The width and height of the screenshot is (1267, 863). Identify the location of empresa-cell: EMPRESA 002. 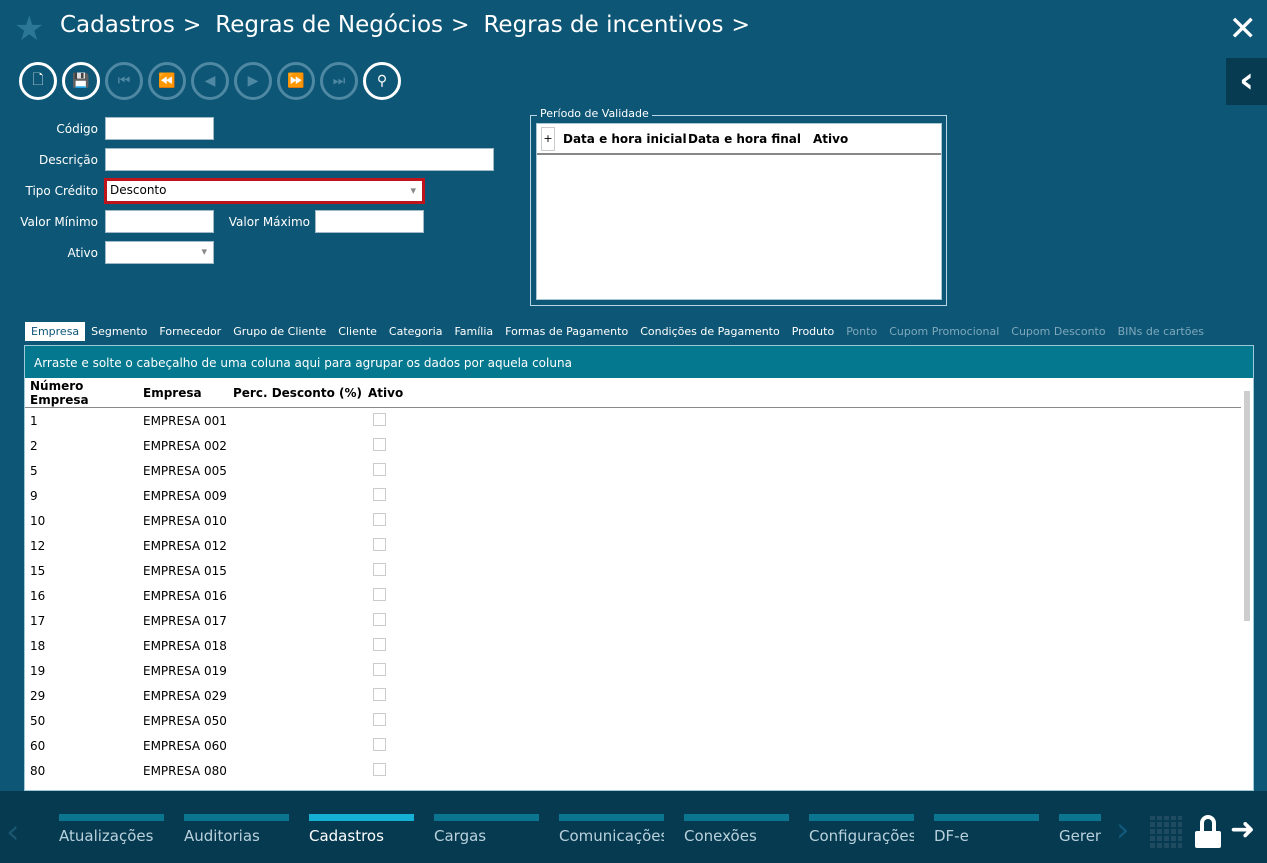
(185, 445).